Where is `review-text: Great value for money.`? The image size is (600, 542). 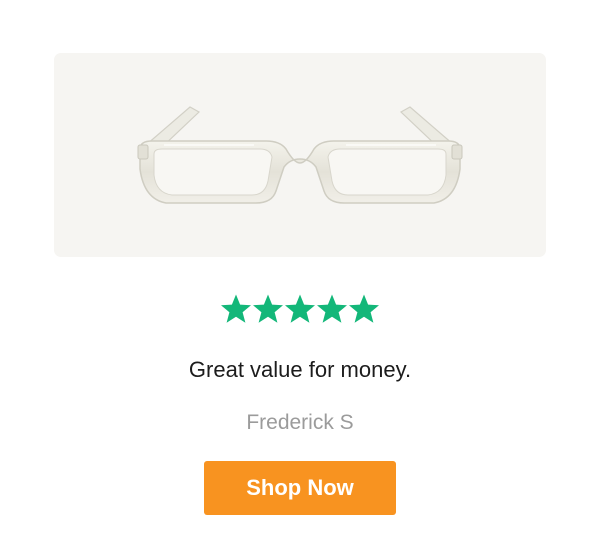 review-text: Great value for money. is located at coordinates (300, 369).